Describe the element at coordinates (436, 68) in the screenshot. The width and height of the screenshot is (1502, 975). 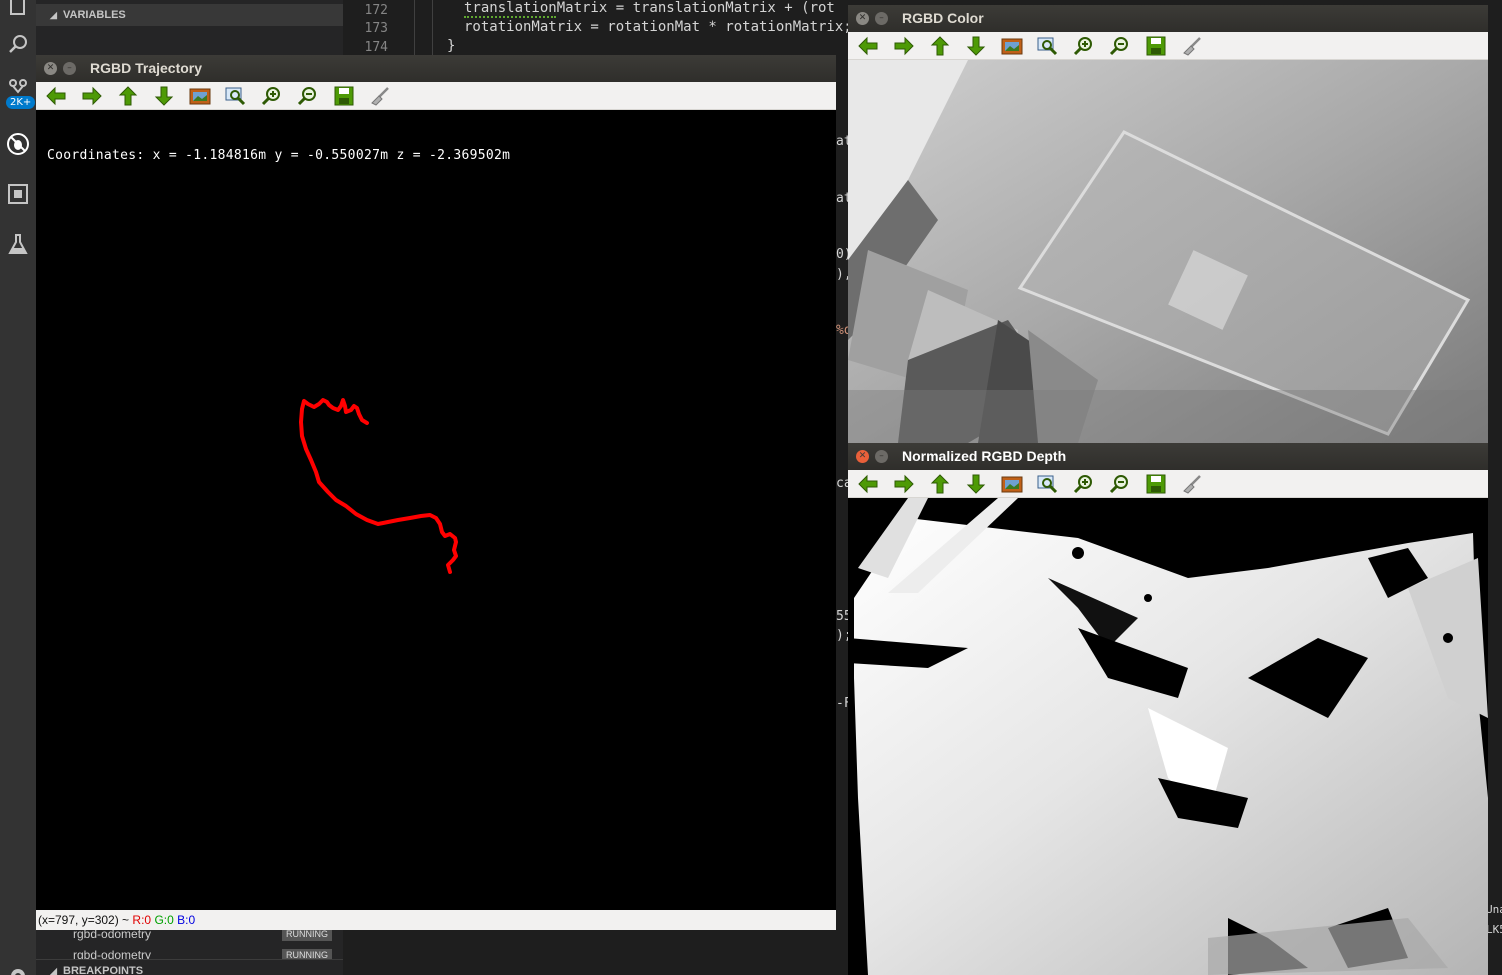
I see `window-titlebar: ✕ – RGBD Trajectory` at that location.